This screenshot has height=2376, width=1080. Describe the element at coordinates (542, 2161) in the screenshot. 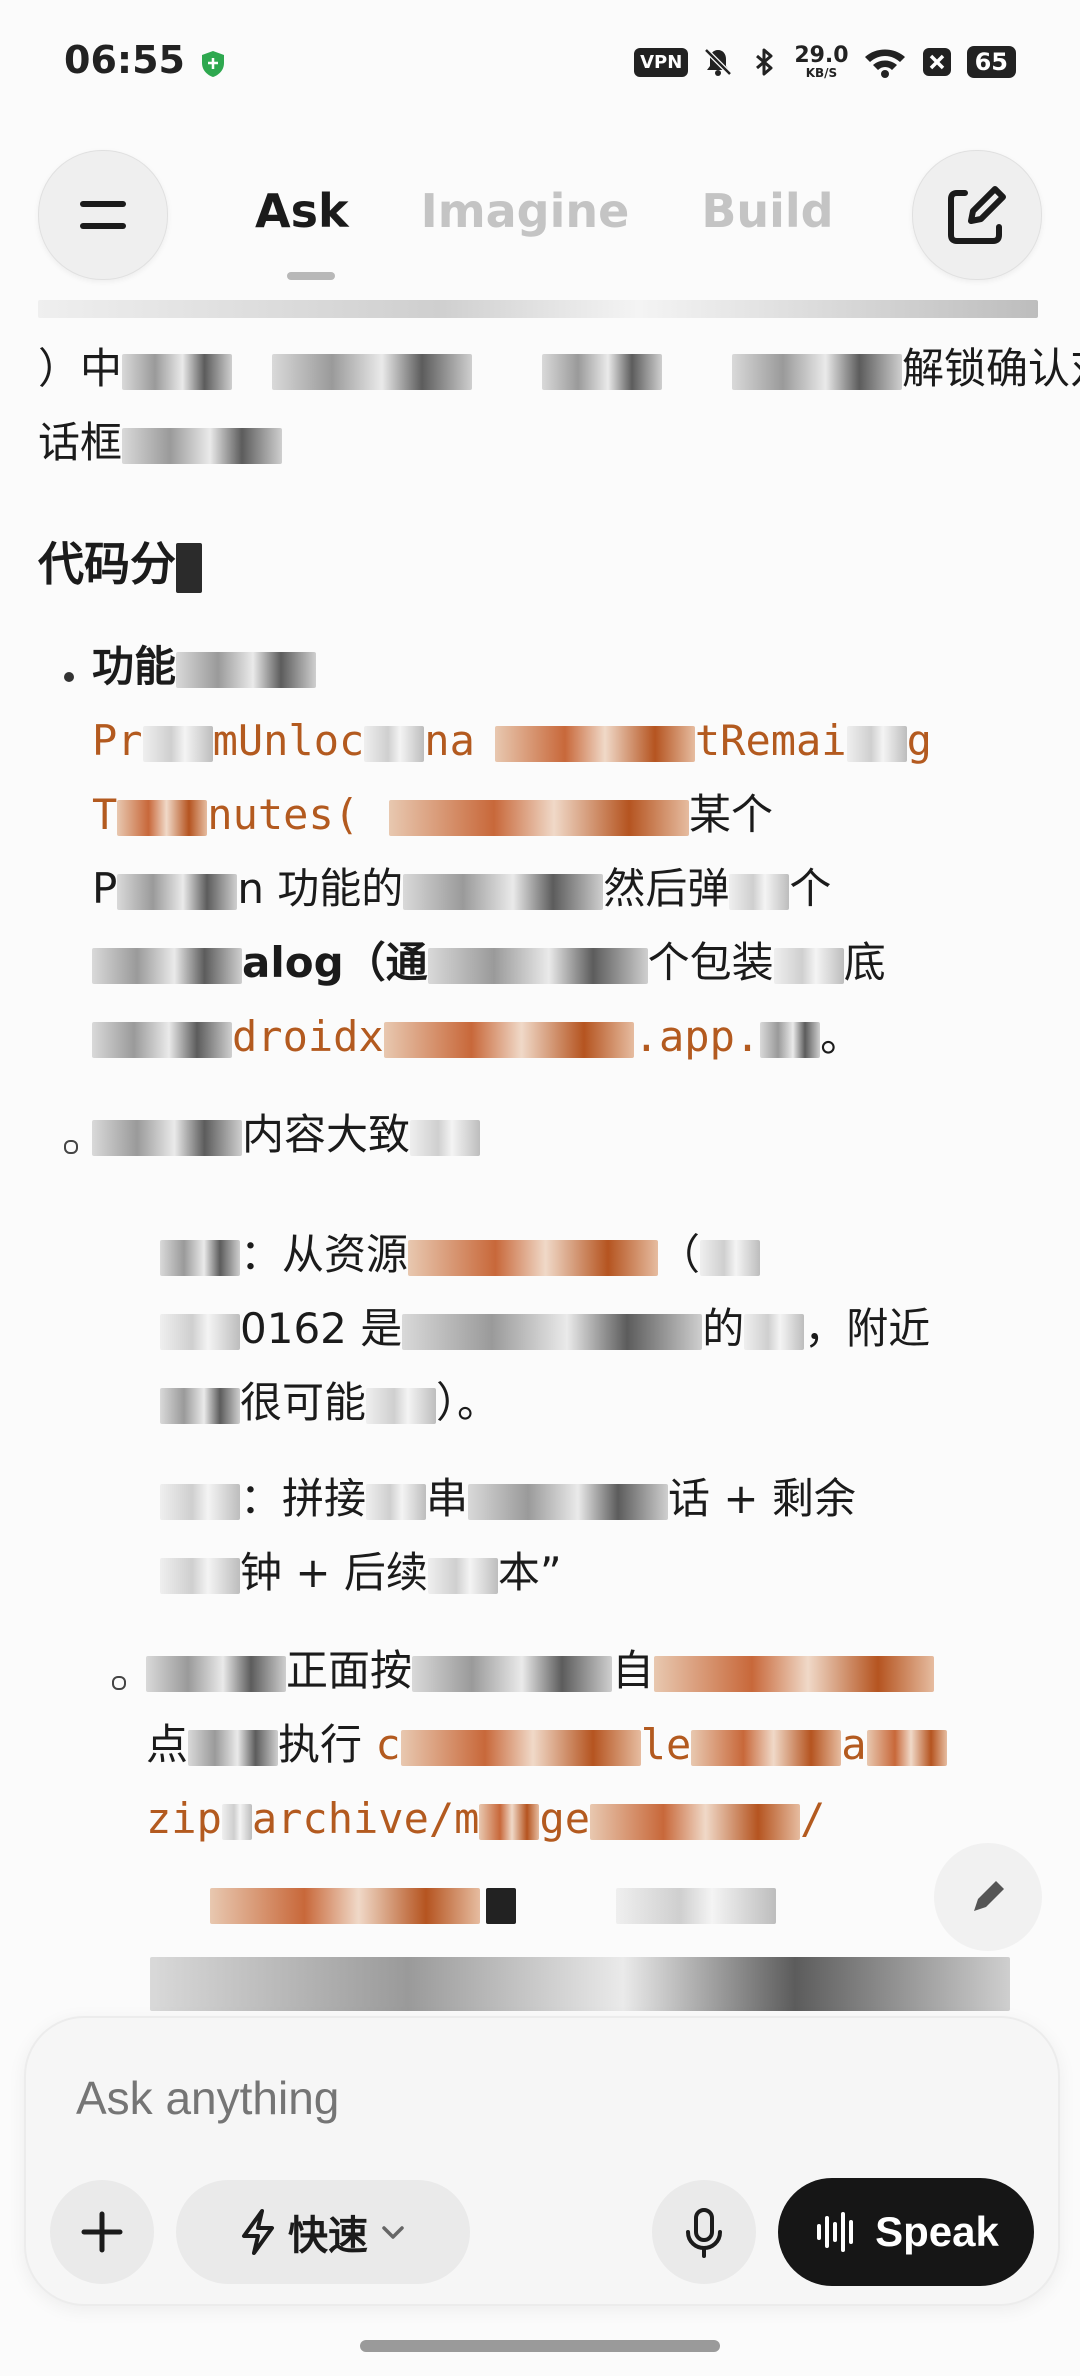

I see `composer: 快速 Speak` at that location.